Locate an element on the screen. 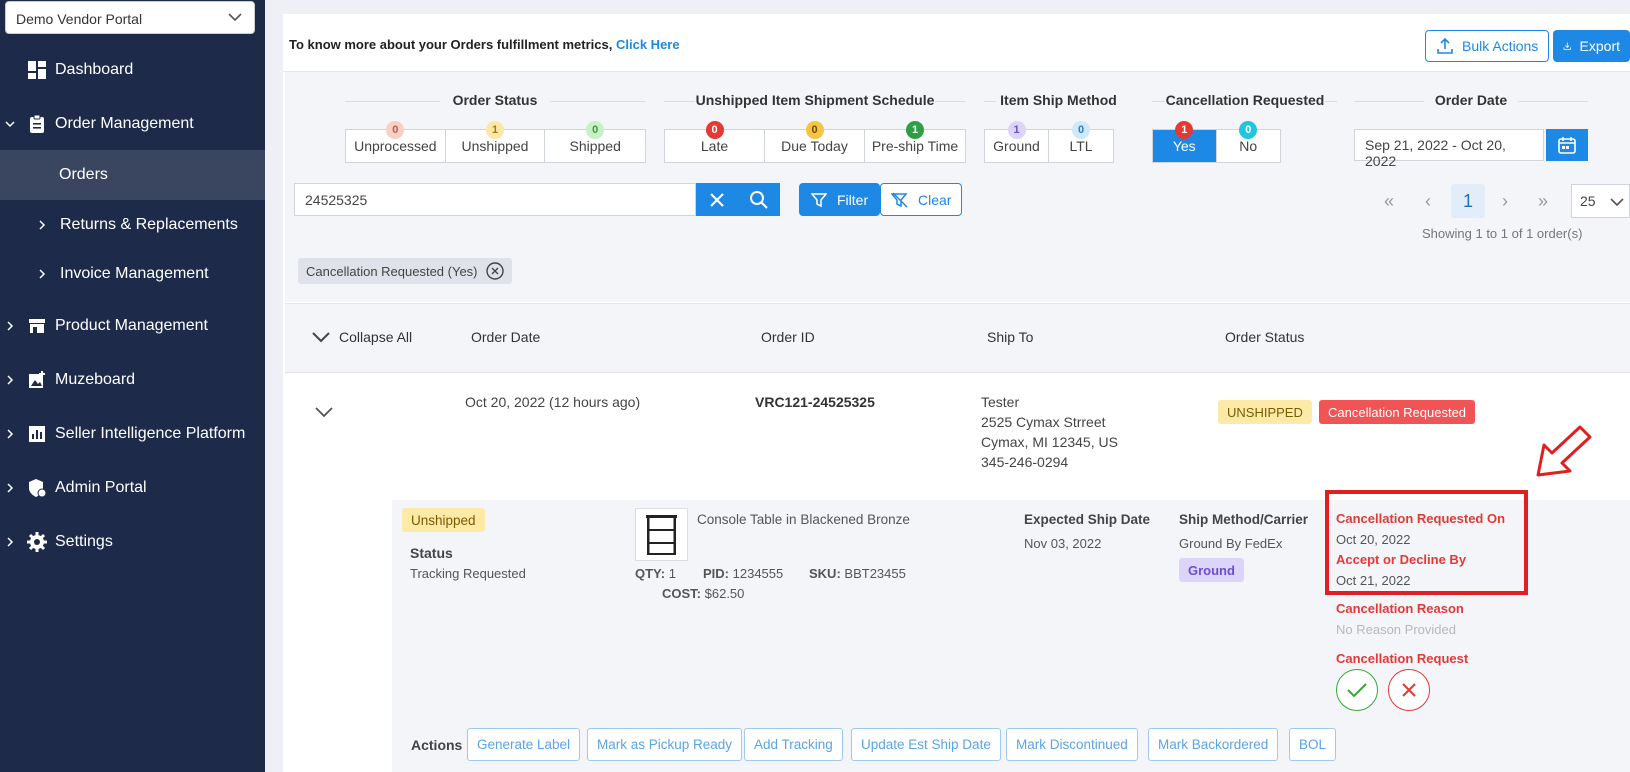 This screenshot has width=1630, height=772. order-status-filter: 0 Unprocessed 1 Unshipped 0 Shipped is located at coordinates (495, 142).